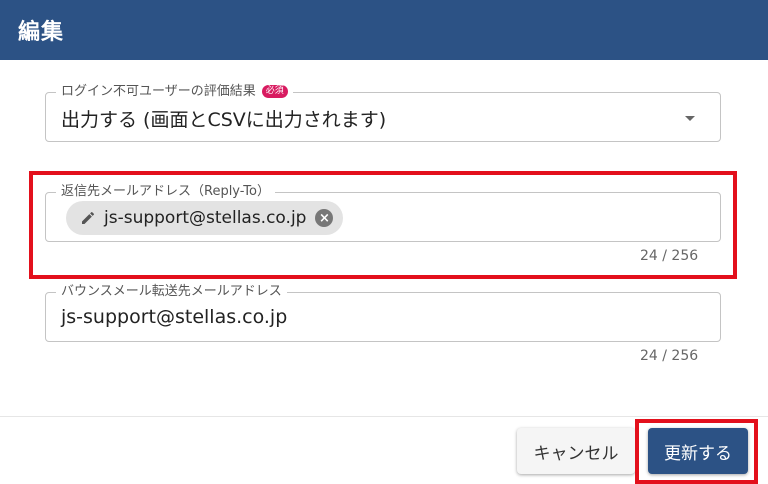  What do you see at coordinates (669, 356) in the screenshot?
I see `bounce-counter: 24 / 256` at bounding box center [669, 356].